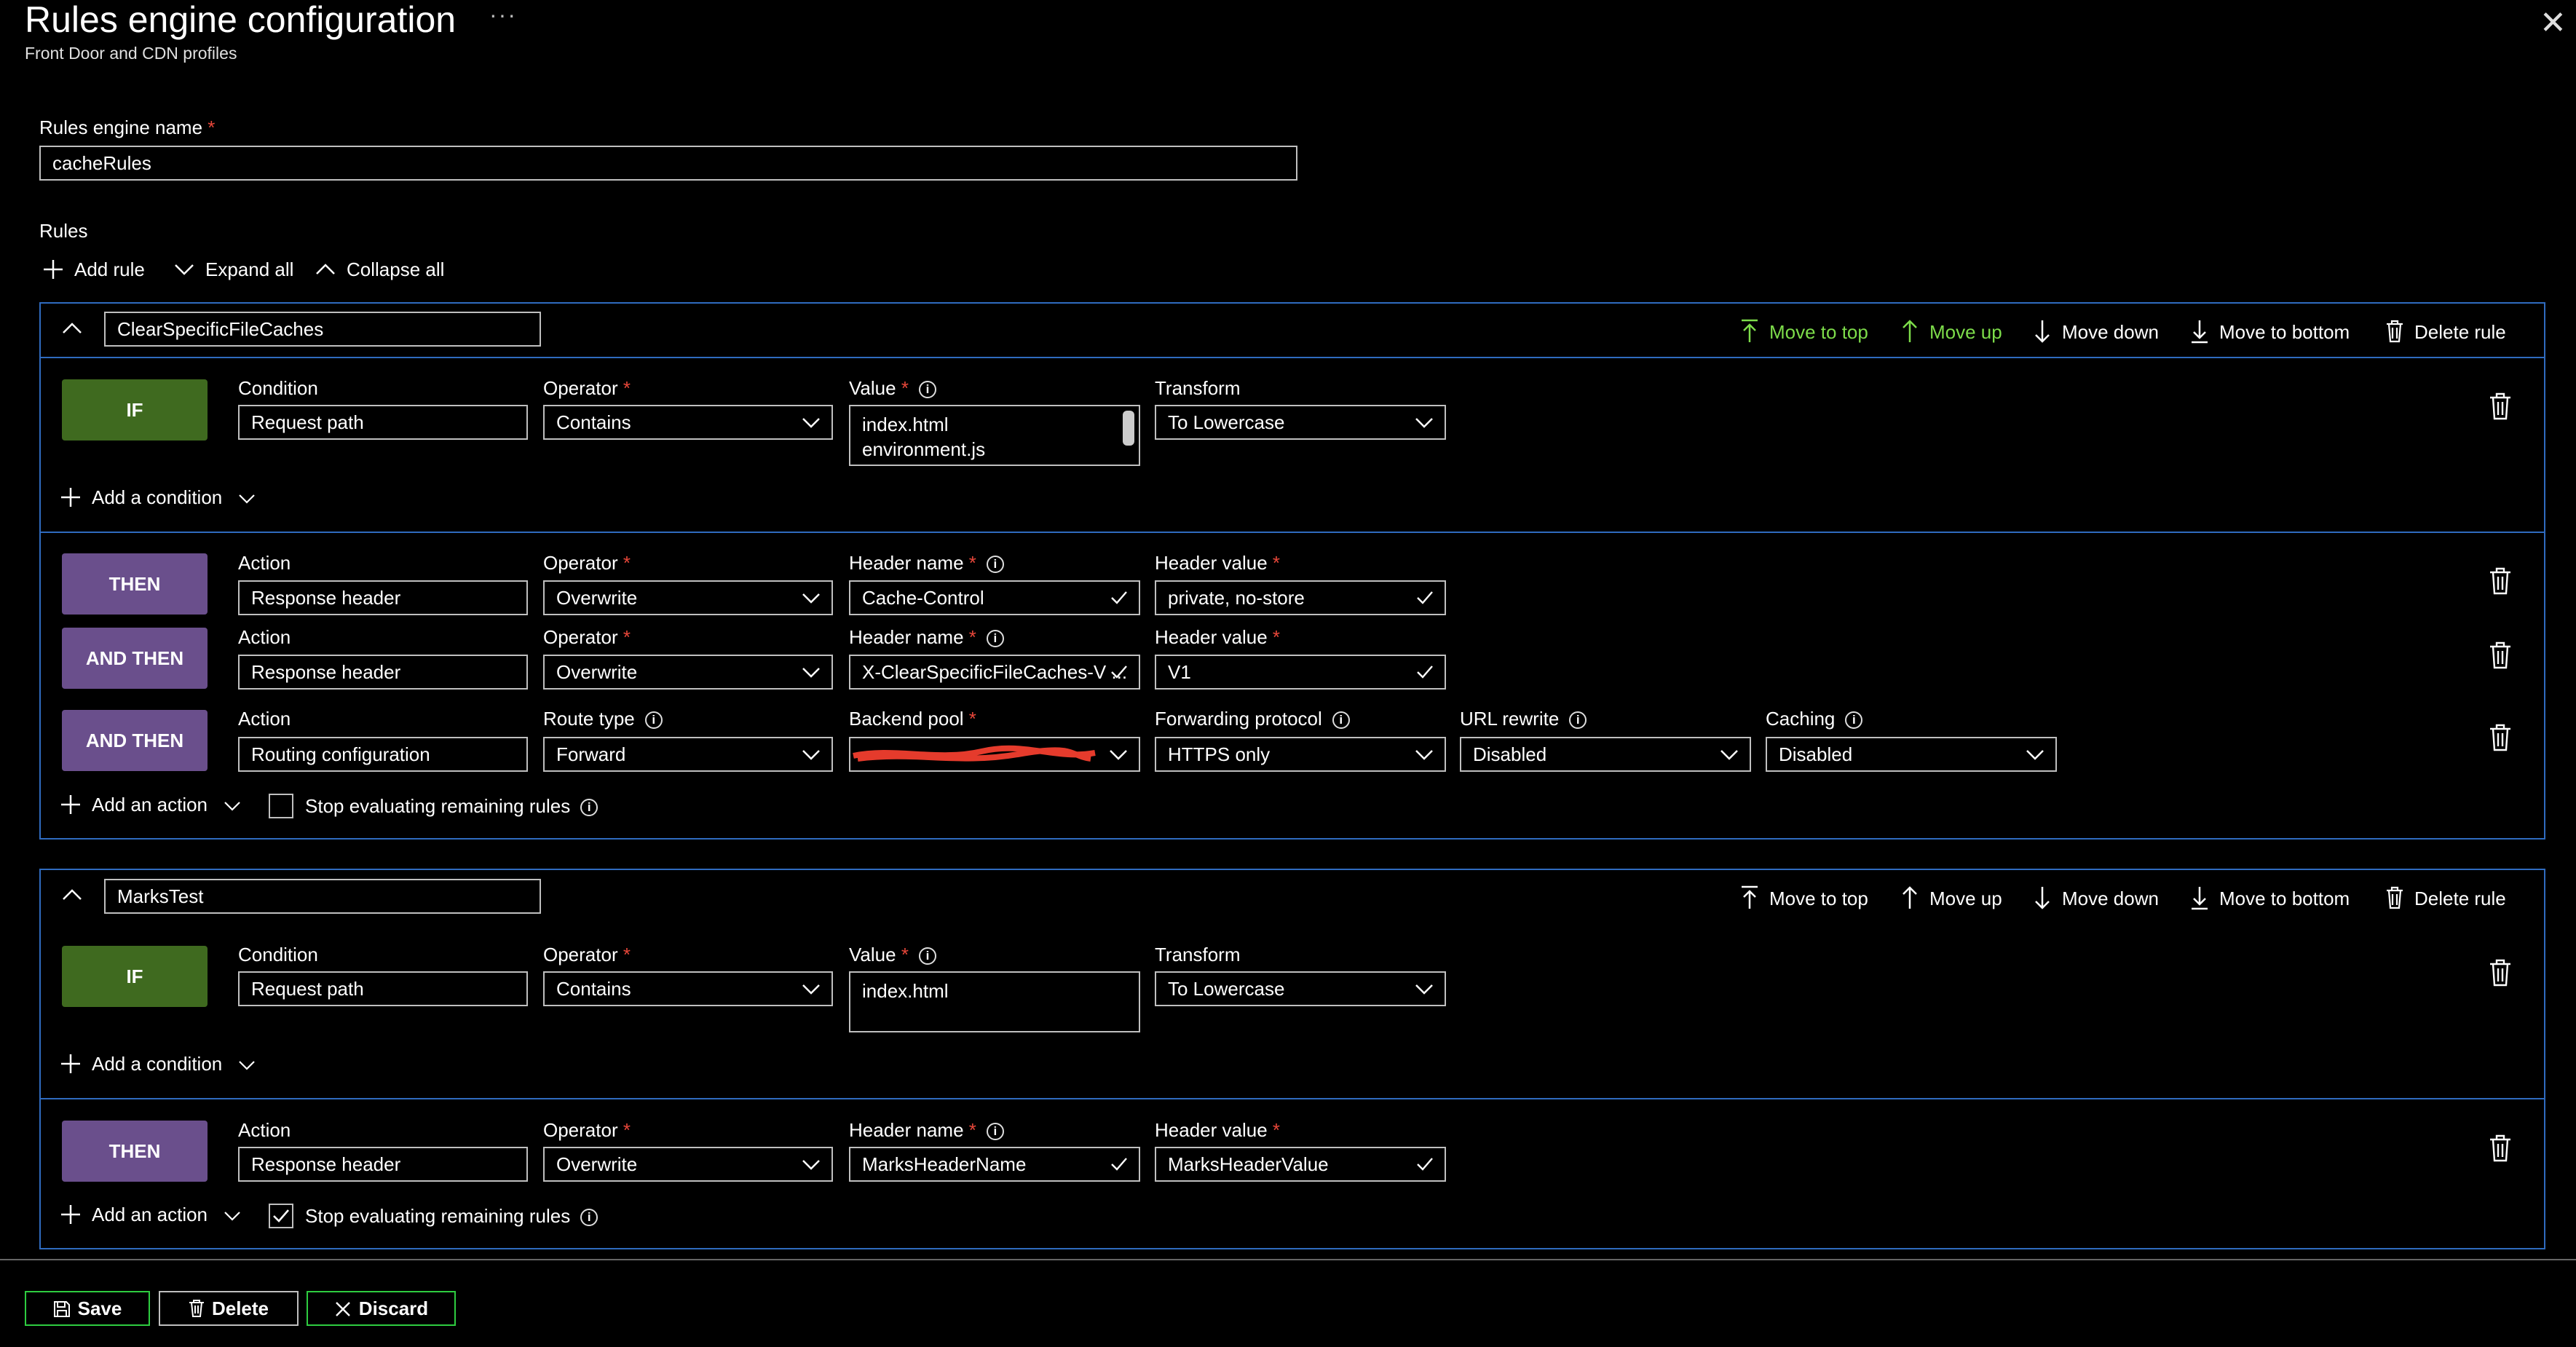 The width and height of the screenshot is (2576, 1347). Describe the element at coordinates (381, 1308) in the screenshot. I see `discard-button: Discard` at that location.